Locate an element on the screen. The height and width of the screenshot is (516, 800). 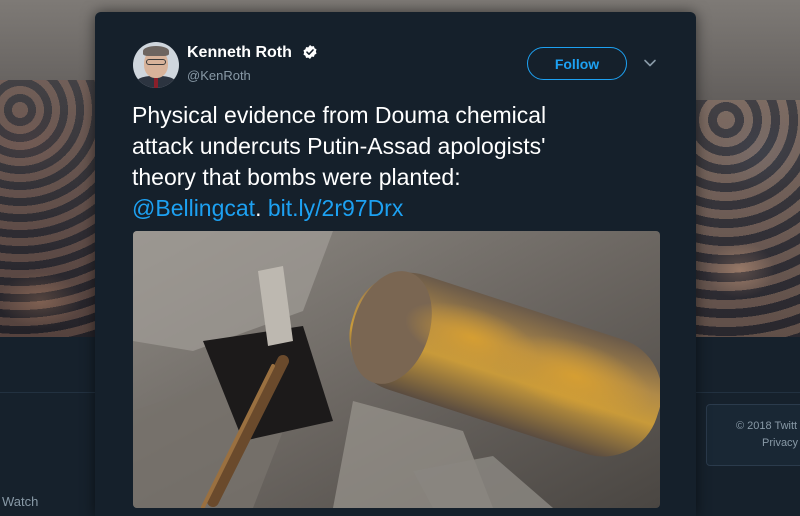
author-display-name: Kenneth Roth is located at coordinates (239, 53).